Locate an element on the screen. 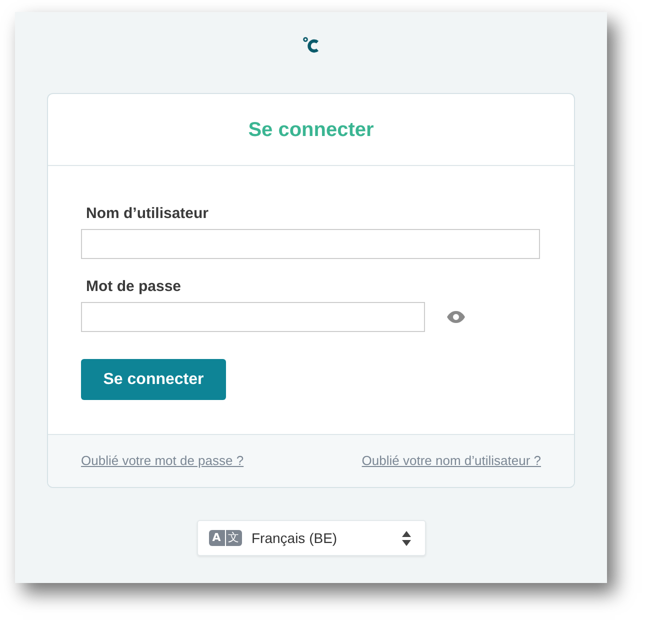 The image size is (645, 620). celsius-logo is located at coordinates (311, 45).